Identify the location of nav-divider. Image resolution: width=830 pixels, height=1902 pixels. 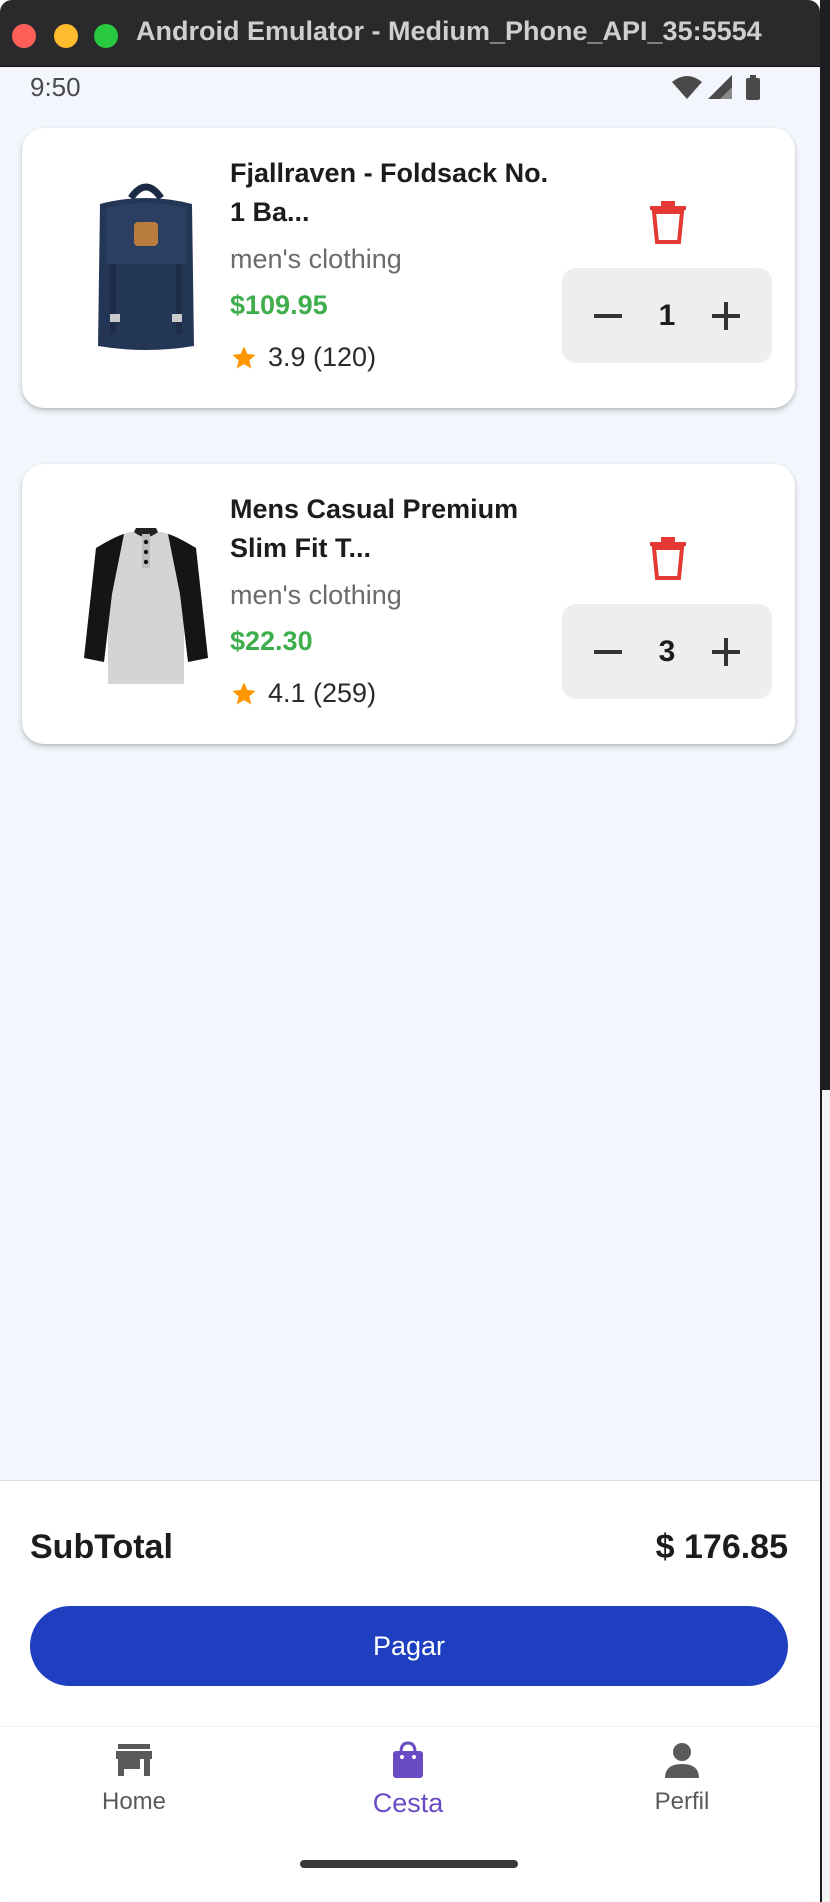
(410, 1726).